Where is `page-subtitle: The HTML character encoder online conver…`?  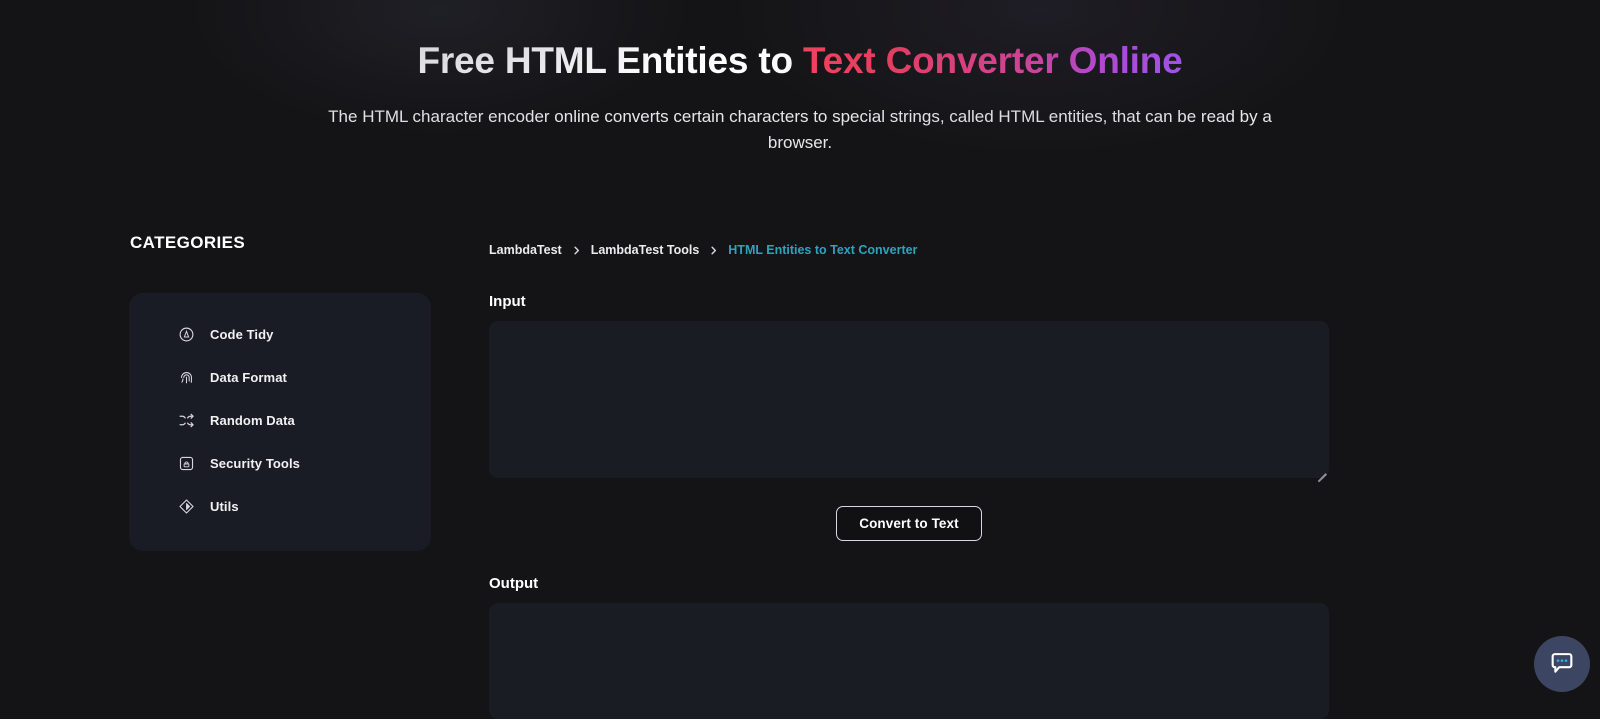 page-subtitle: The HTML character encoder online conver… is located at coordinates (800, 129).